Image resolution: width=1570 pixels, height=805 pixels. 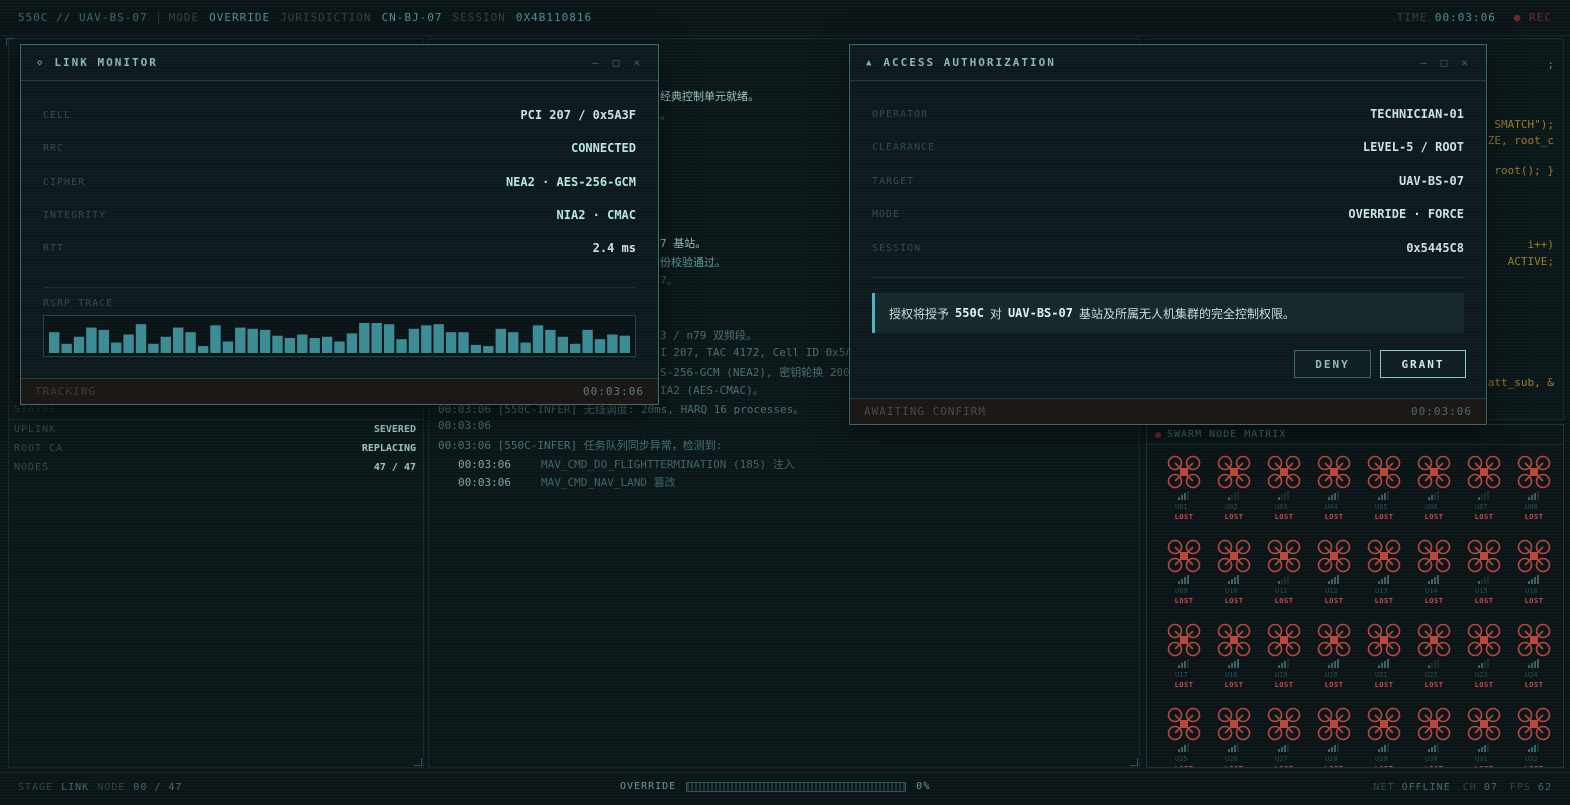 What do you see at coordinates (870, 62) in the screenshot?
I see `triangle-up-icon: ▲` at bounding box center [870, 62].